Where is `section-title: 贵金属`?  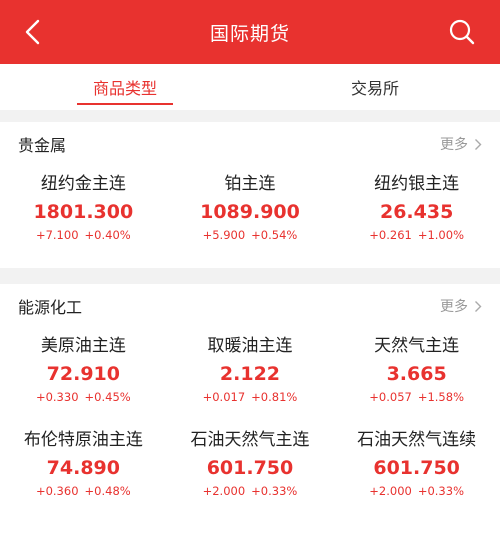 section-title: 贵金属 is located at coordinates (42, 145).